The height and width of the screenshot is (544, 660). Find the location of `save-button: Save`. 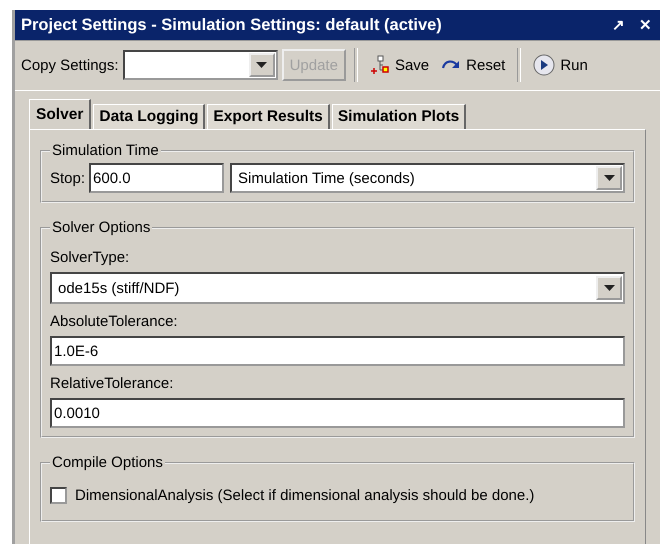

save-button: Save is located at coordinates (400, 65).